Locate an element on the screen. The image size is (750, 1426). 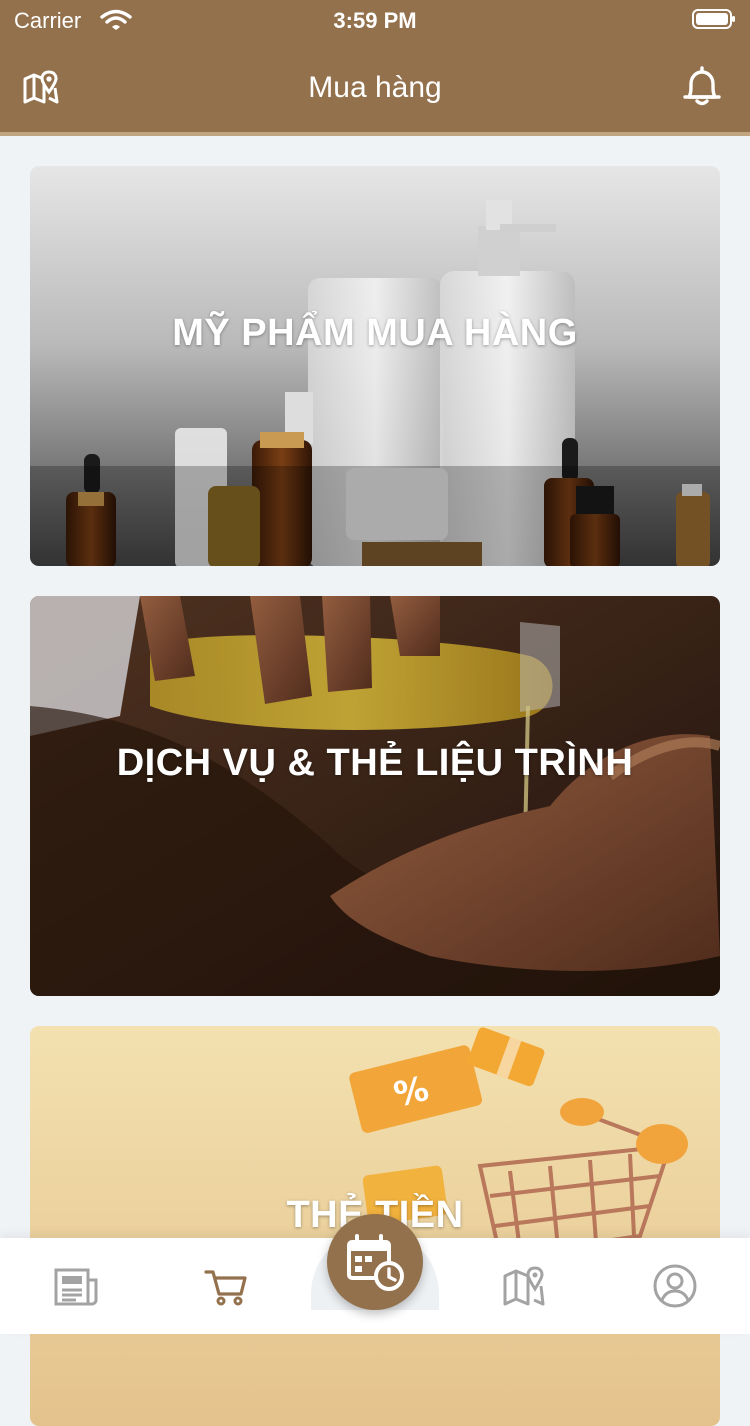
page-title: Mua hàng is located at coordinates (375, 87).